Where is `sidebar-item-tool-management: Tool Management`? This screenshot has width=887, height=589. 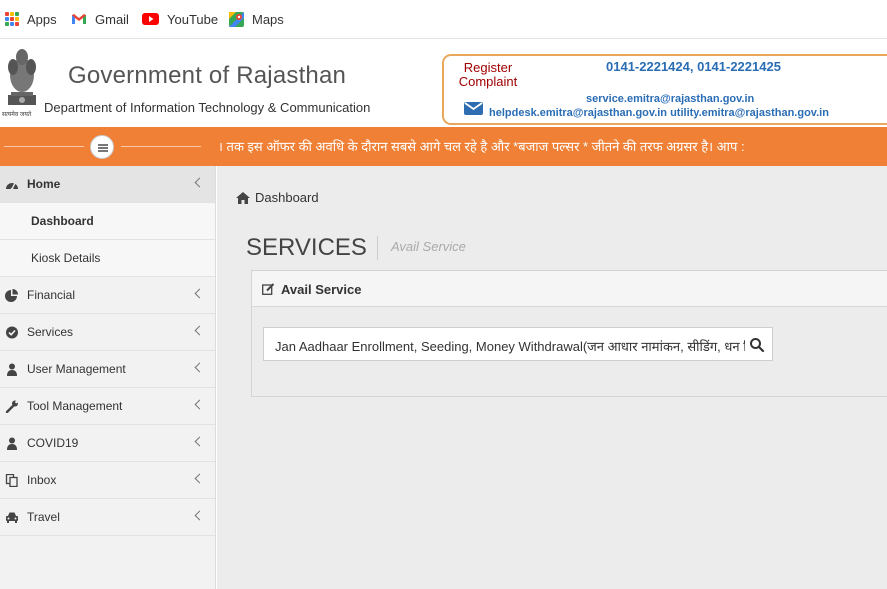
sidebar-item-tool-management: Tool Management is located at coordinates (107, 406).